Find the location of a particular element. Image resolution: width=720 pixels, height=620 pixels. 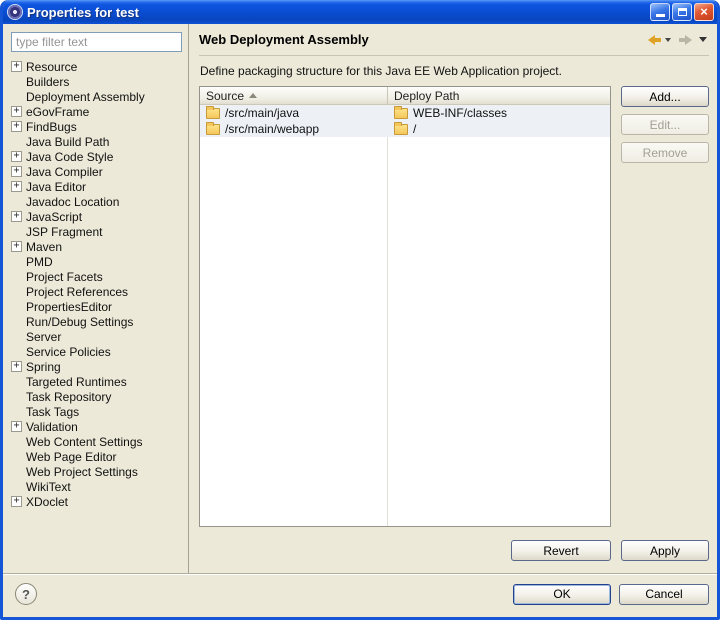

sidebar-item: Project References is located at coordinates (96, 291).